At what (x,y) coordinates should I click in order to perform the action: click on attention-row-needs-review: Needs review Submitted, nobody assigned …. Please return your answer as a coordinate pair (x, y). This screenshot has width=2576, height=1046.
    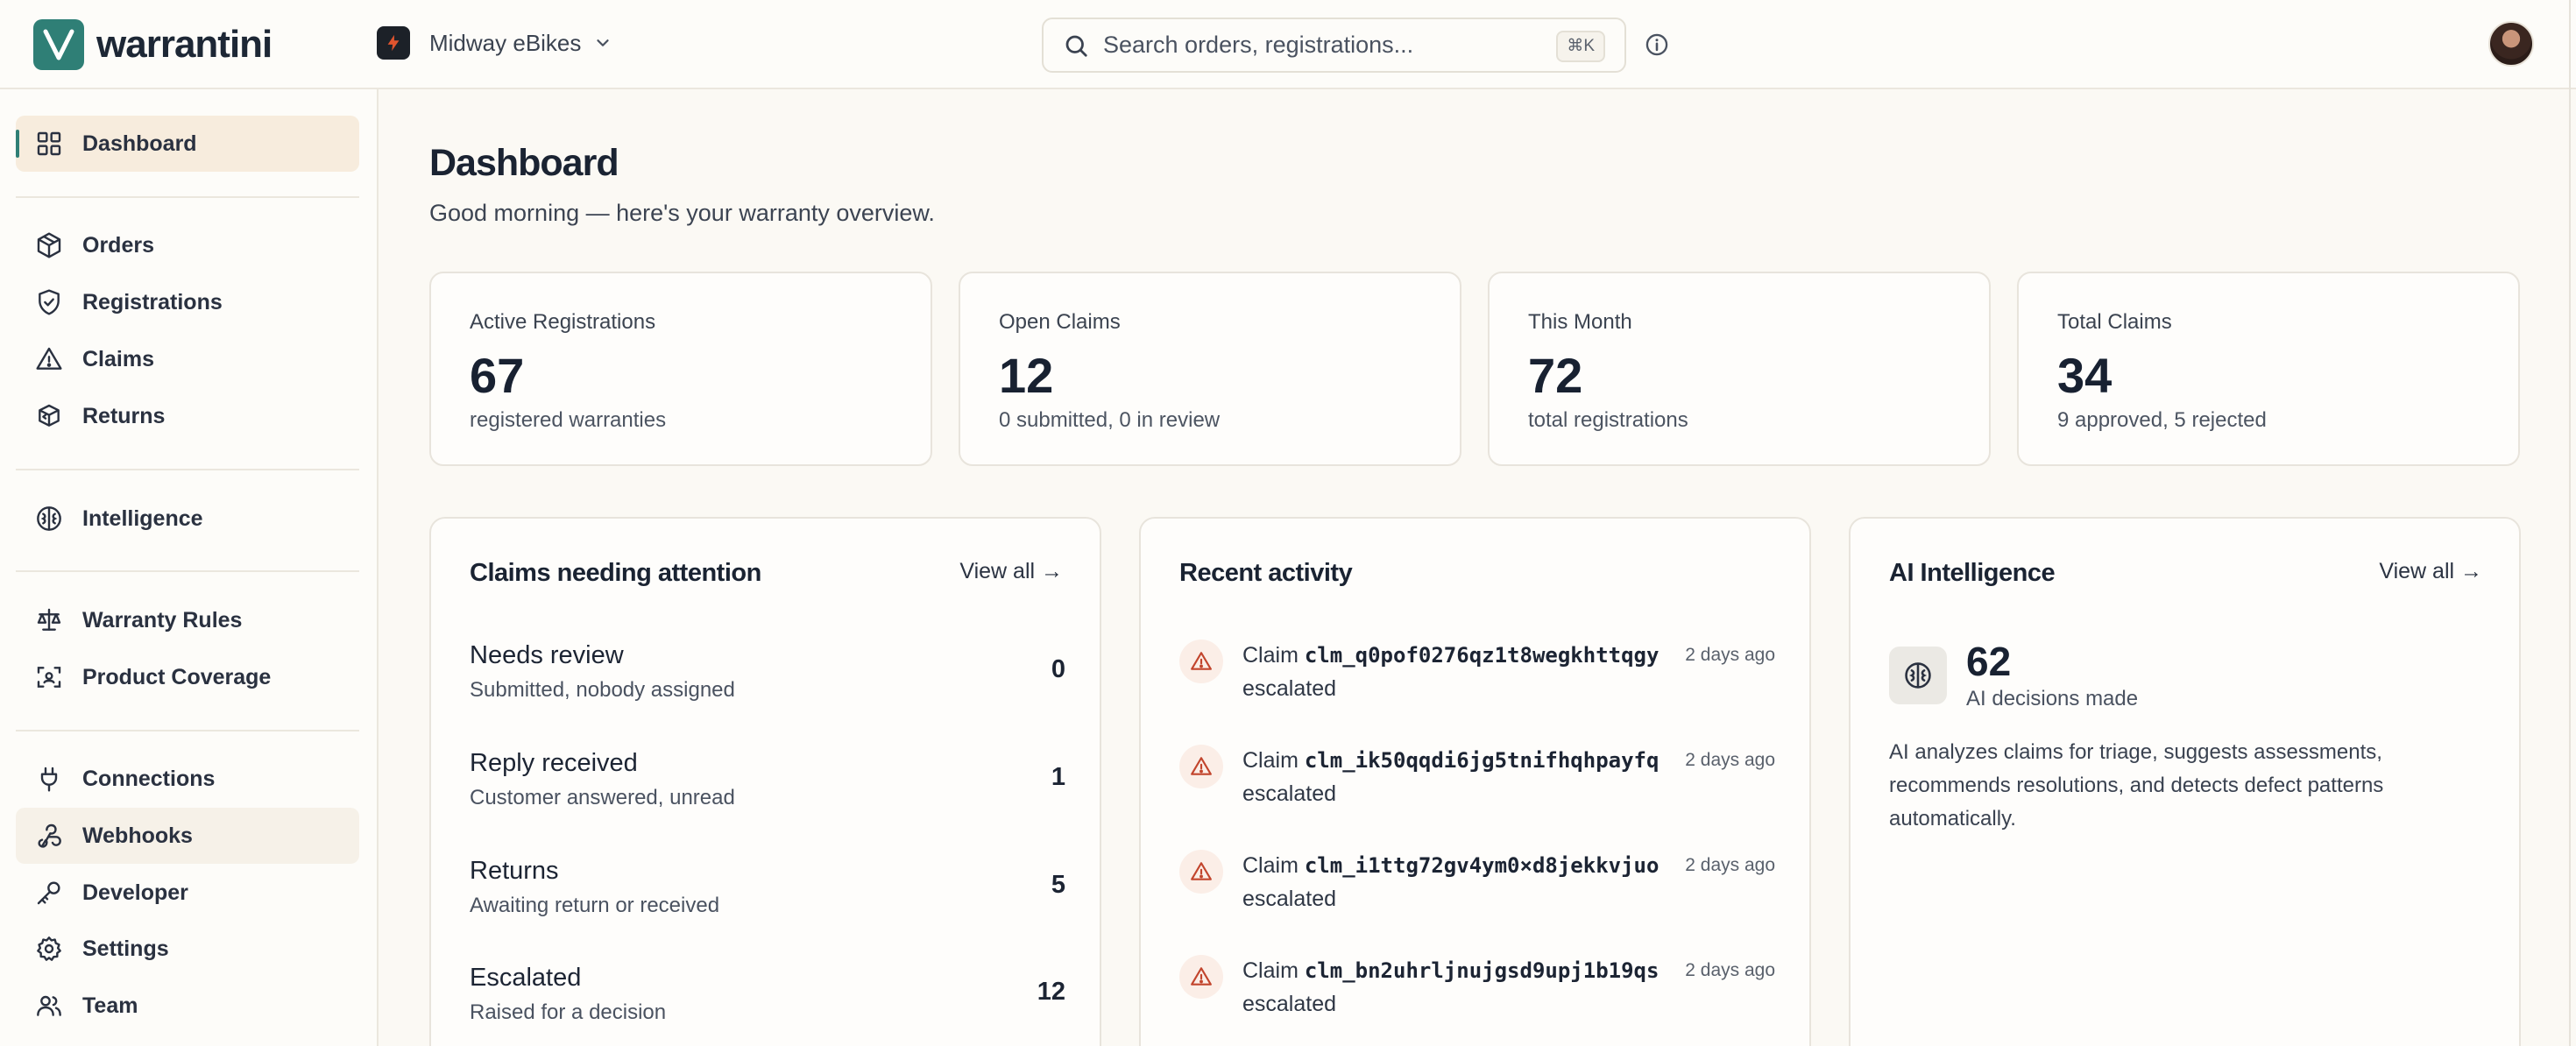
    Looking at the image, I should click on (767, 681).